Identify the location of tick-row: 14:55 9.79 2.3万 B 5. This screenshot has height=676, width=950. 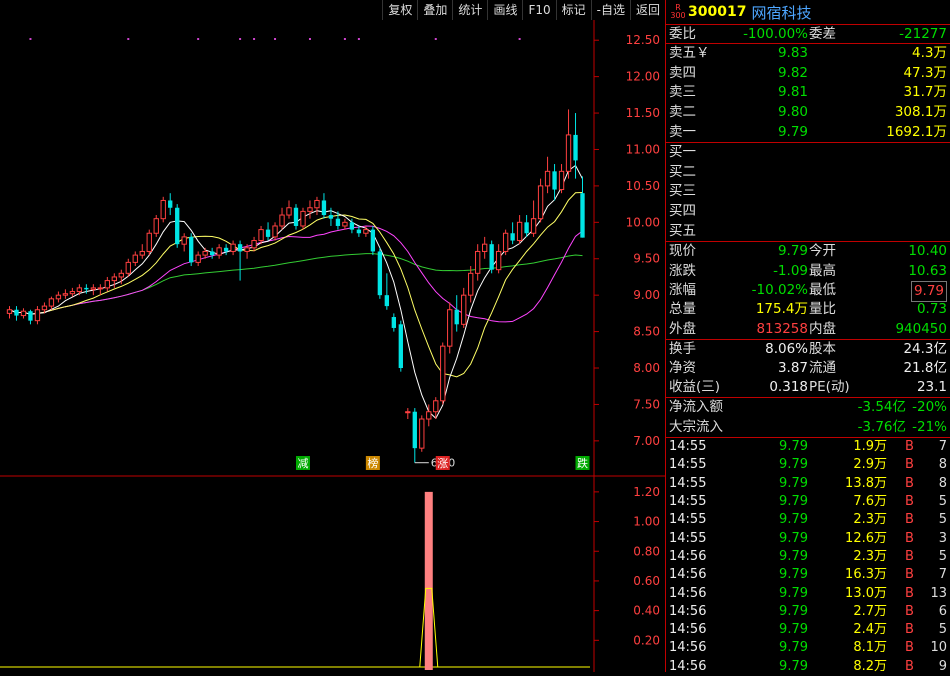
(808, 520).